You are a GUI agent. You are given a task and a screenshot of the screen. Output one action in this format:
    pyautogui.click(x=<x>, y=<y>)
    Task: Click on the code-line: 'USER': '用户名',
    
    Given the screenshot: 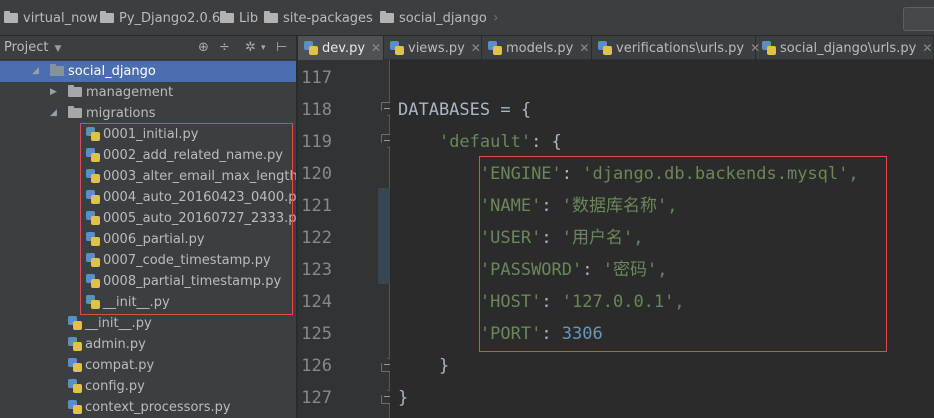 What is the action you would take?
    pyautogui.click(x=561, y=238)
    